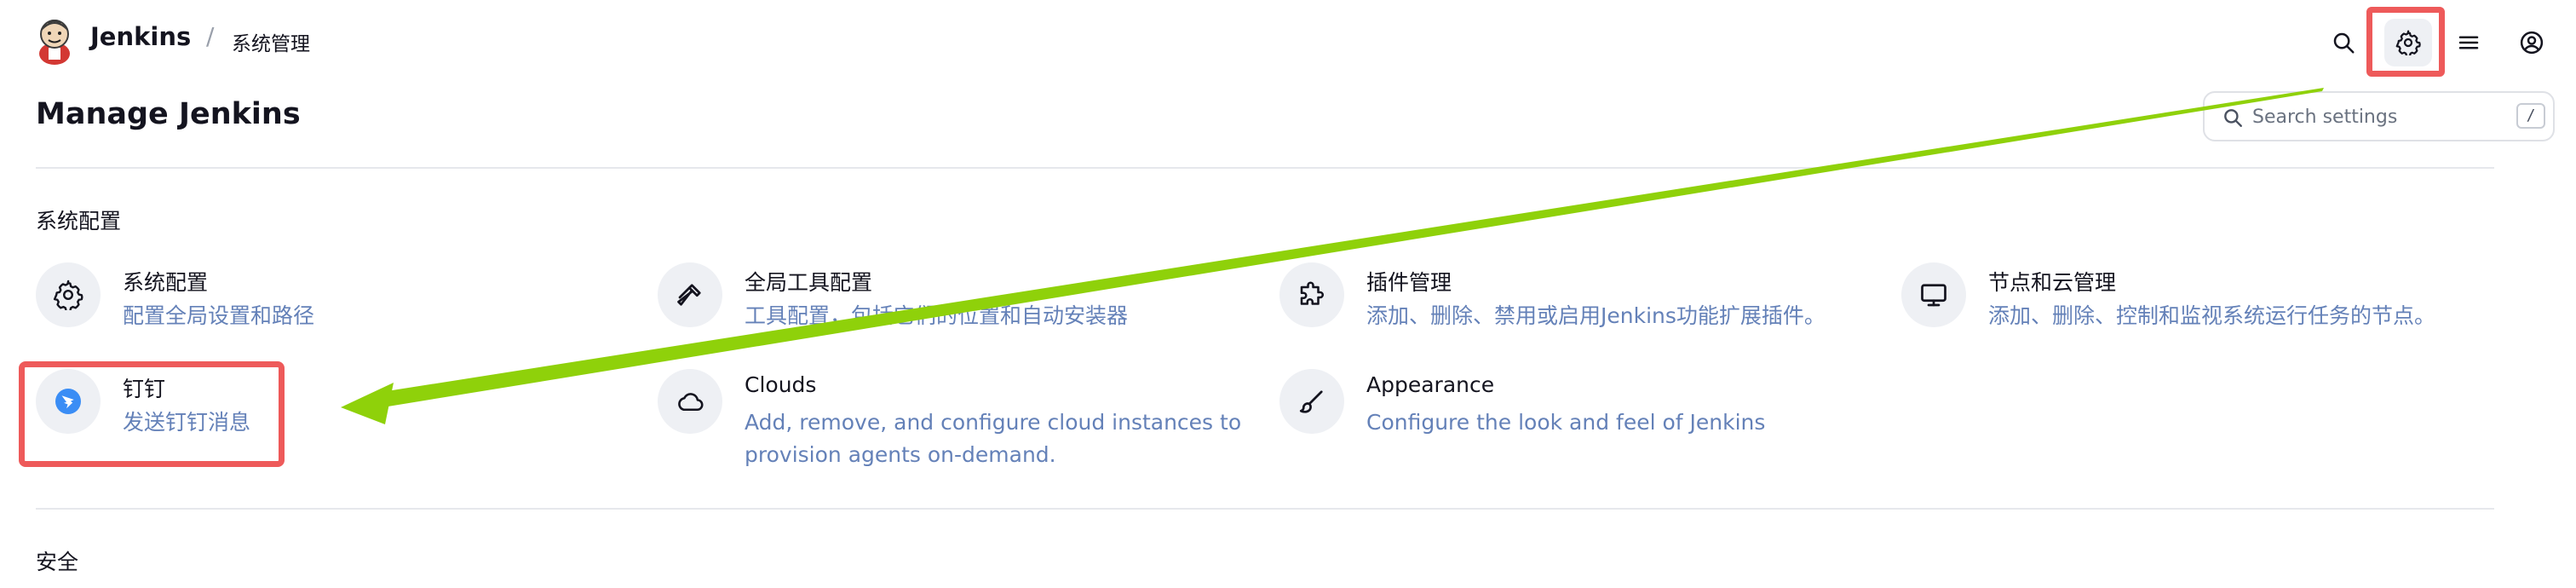 This screenshot has width=2576, height=588. Describe the element at coordinates (271, 41) in the screenshot. I see `breadcrumb-manage: 系统管理` at that location.